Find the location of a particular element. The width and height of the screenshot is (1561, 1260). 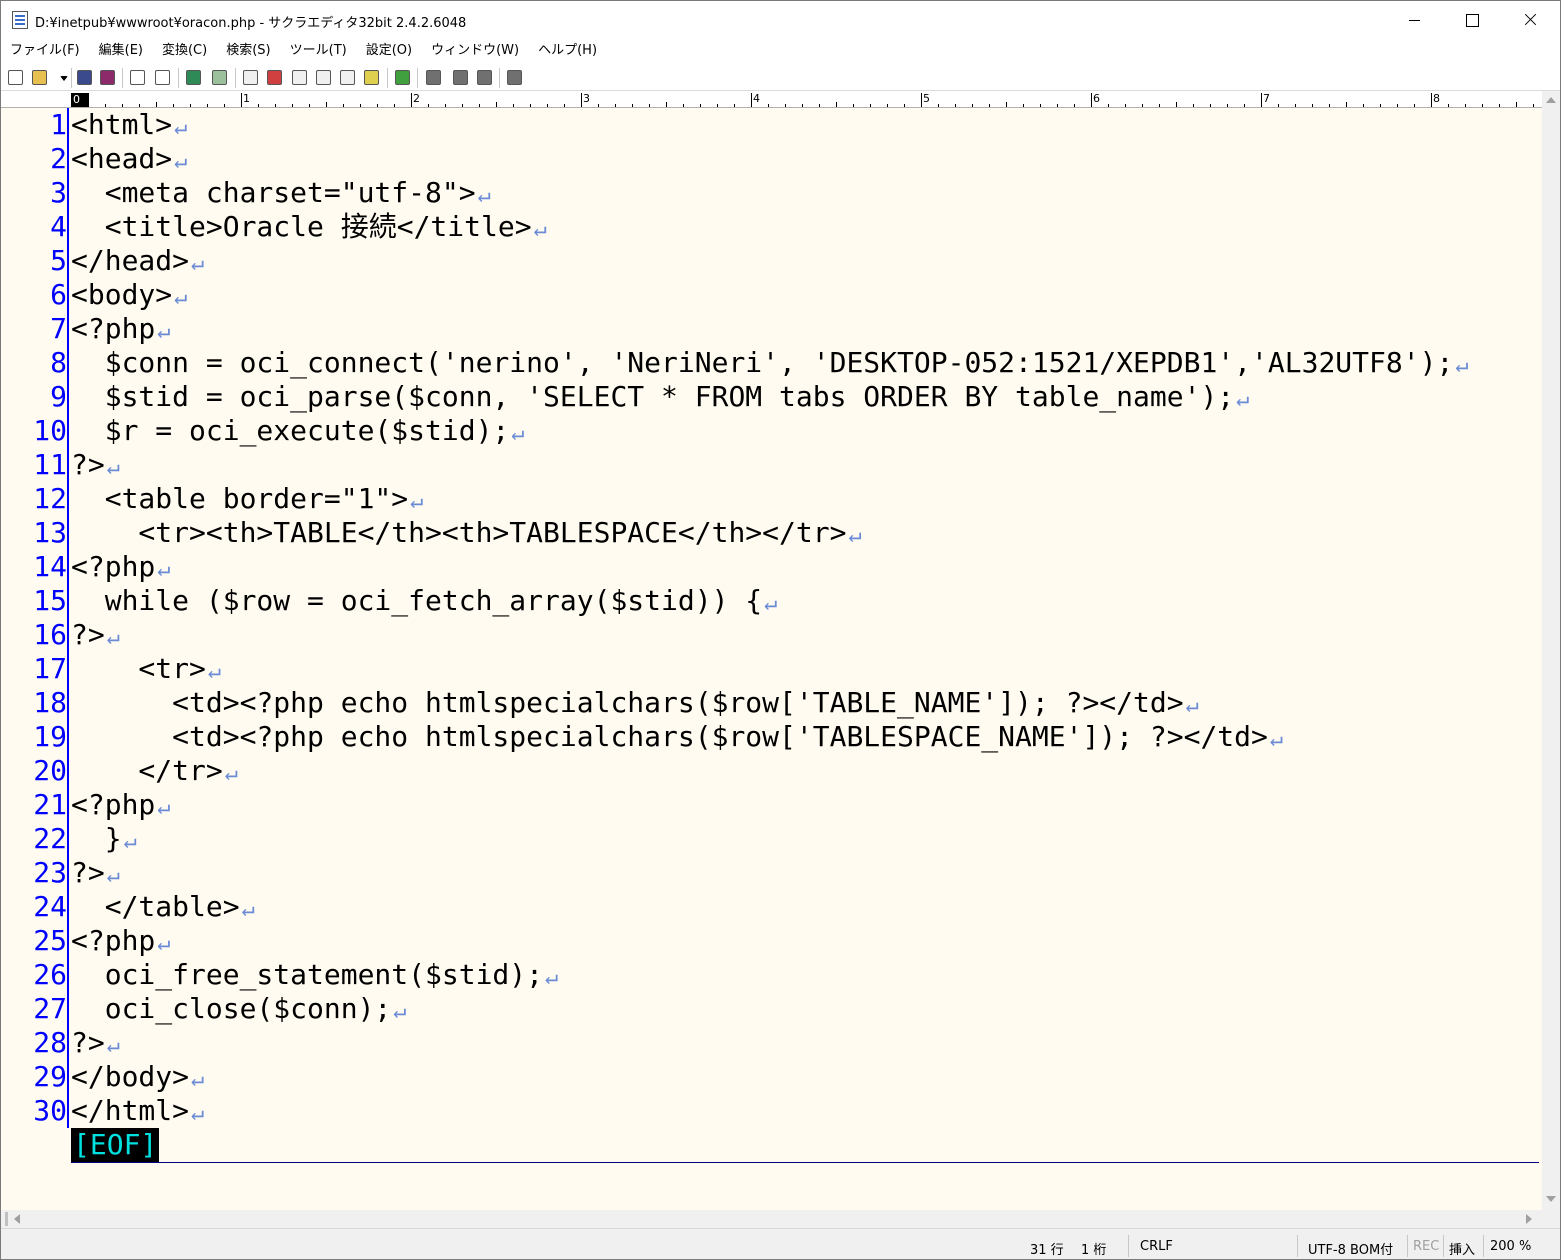

menu-edit: 編集(E) is located at coordinates (121, 51).